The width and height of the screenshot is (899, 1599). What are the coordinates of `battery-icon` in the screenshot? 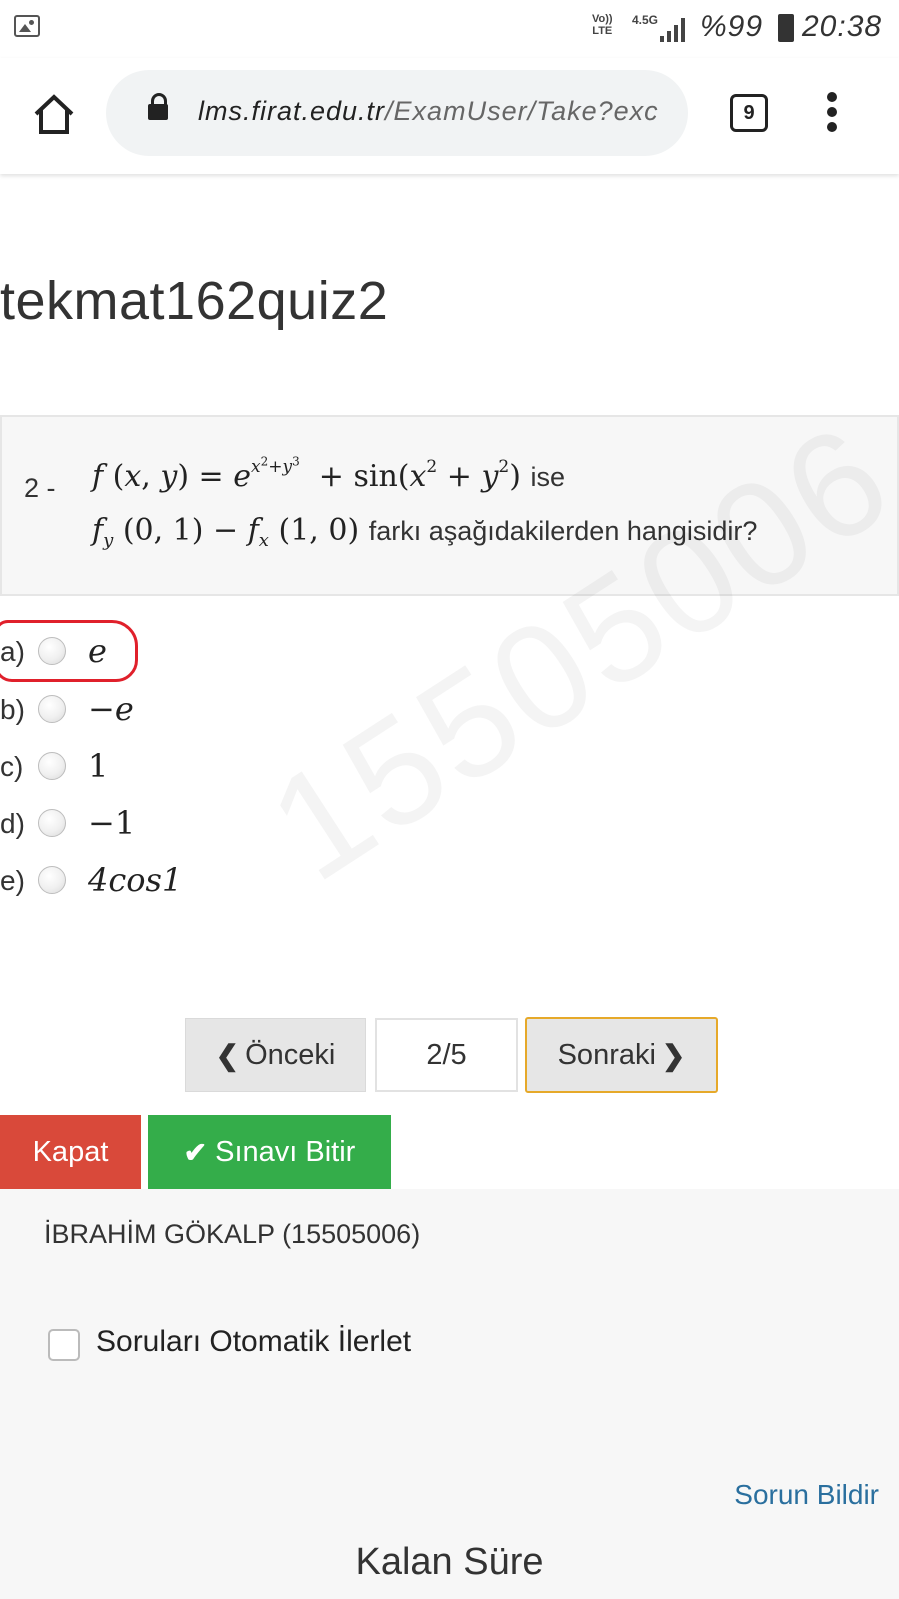 It's located at (786, 28).